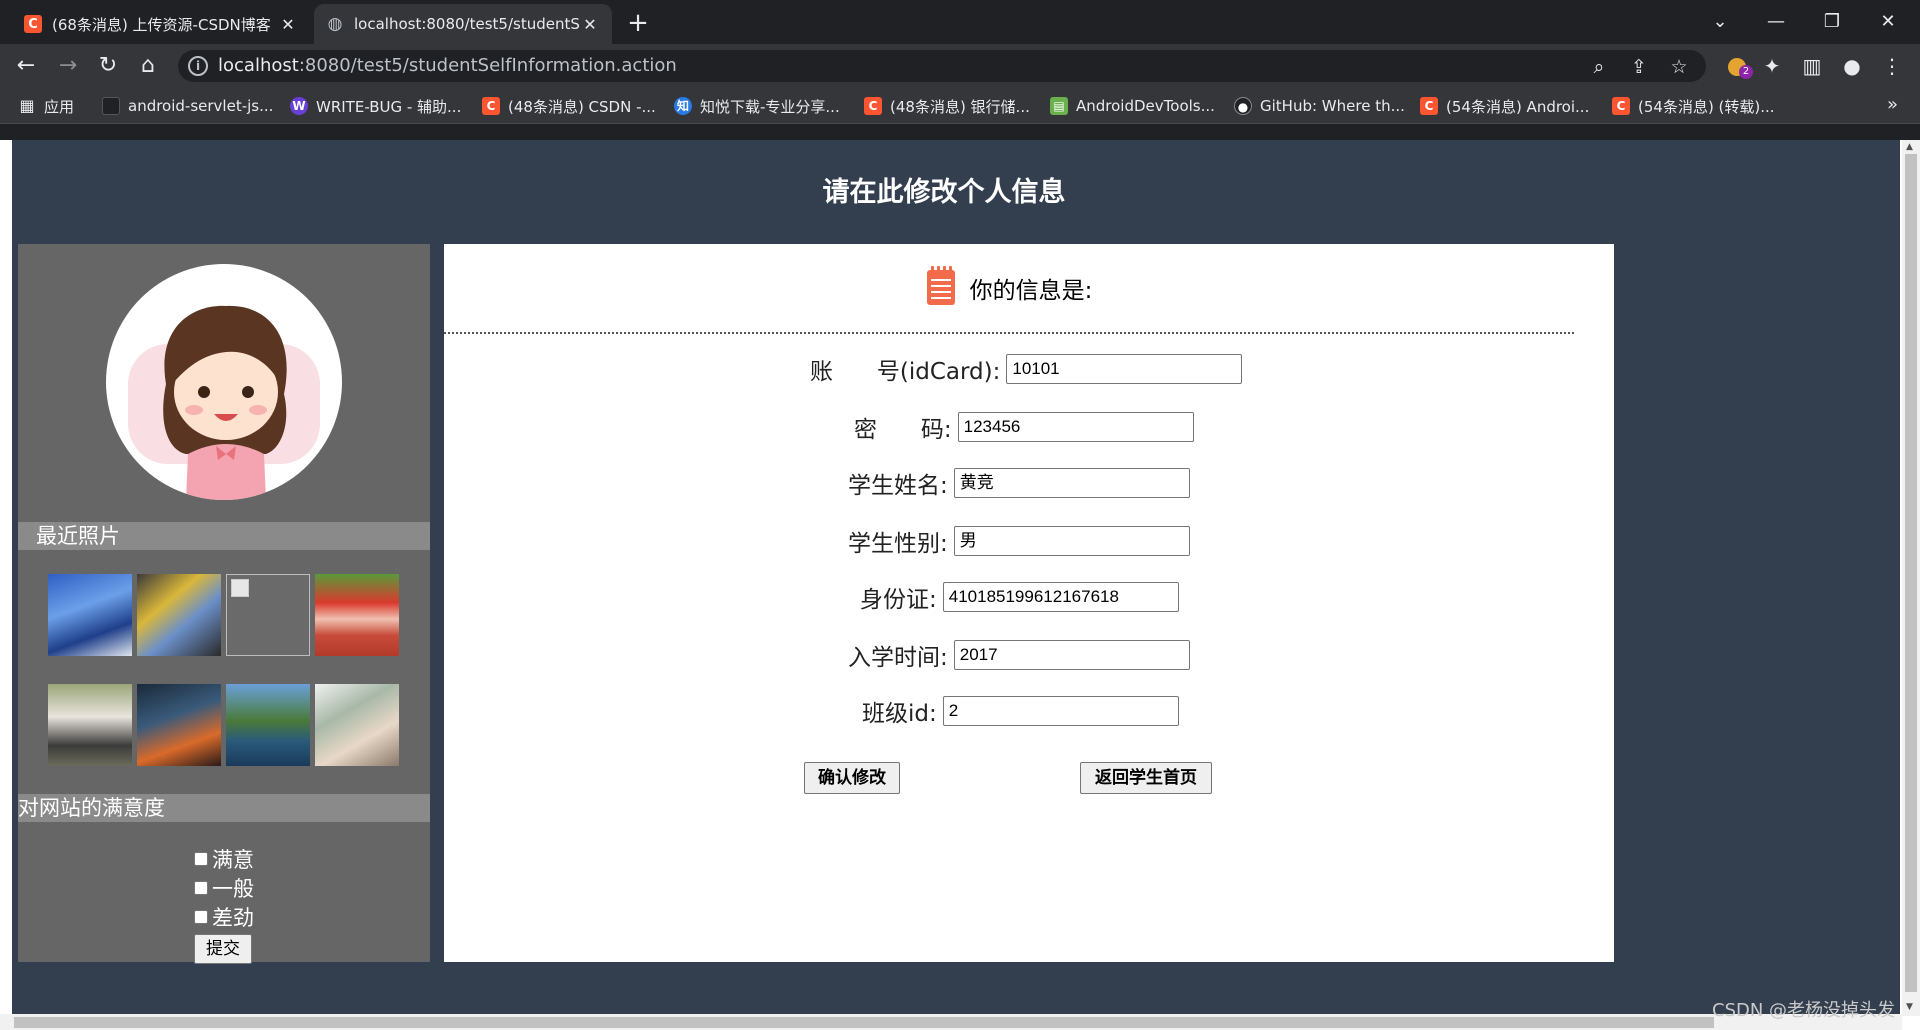 This screenshot has width=1920, height=1030. I want to click on side-panel-icon: ▥, so click(1812, 66).